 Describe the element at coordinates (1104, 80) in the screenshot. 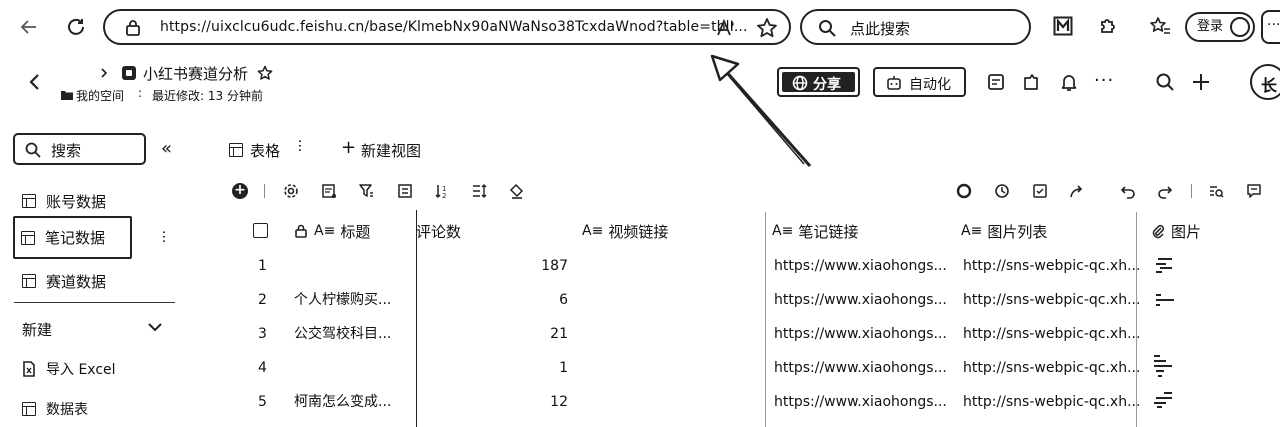

I see `more-options-icon: ···` at that location.